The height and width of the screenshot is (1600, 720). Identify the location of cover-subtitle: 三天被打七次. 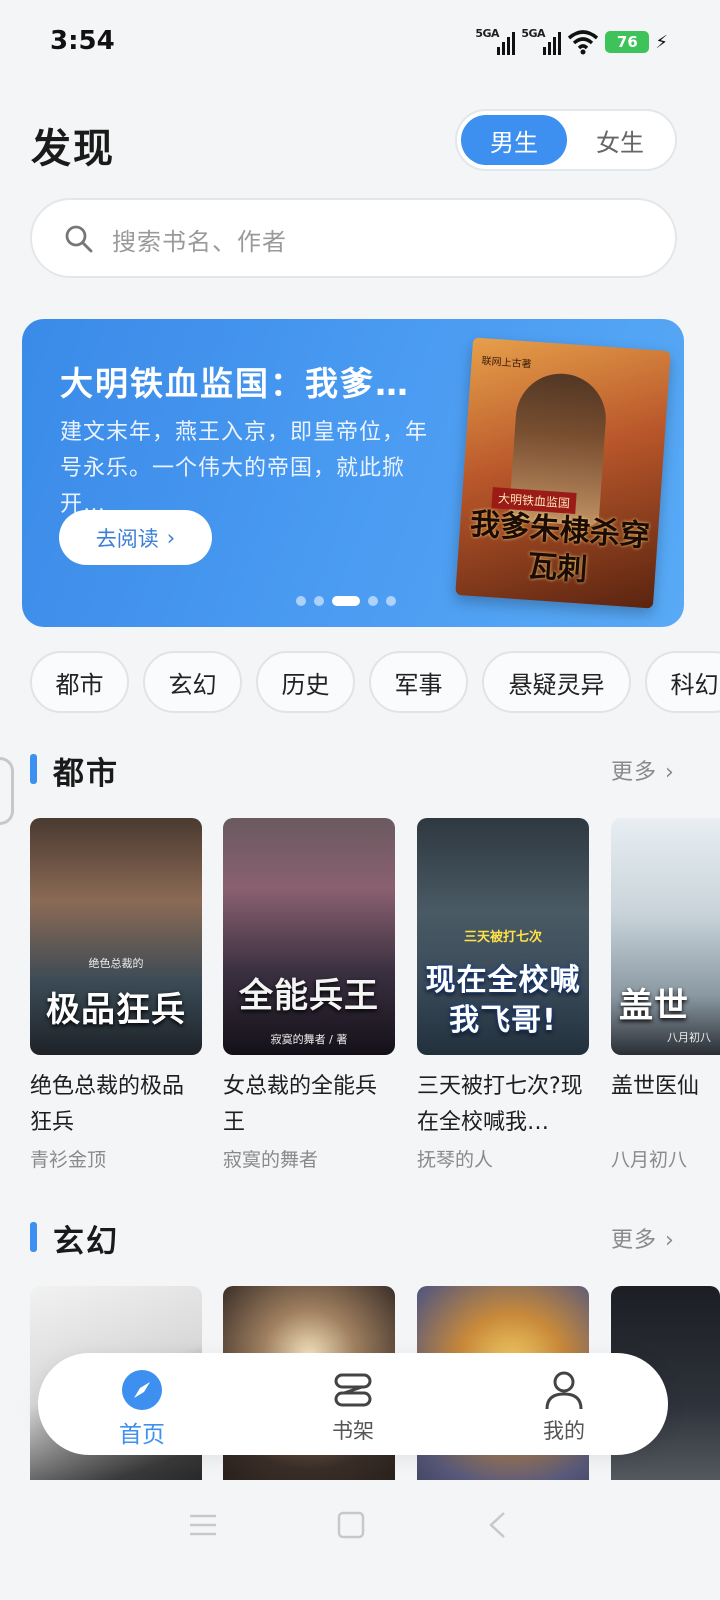
(502, 937).